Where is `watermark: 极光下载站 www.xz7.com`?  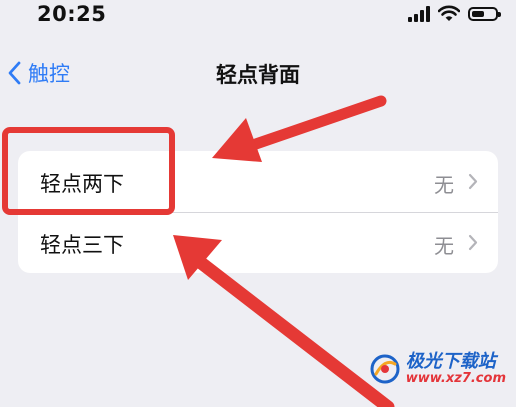 watermark: 极光下载站 www.xz7.com is located at coordinates (438, 368).